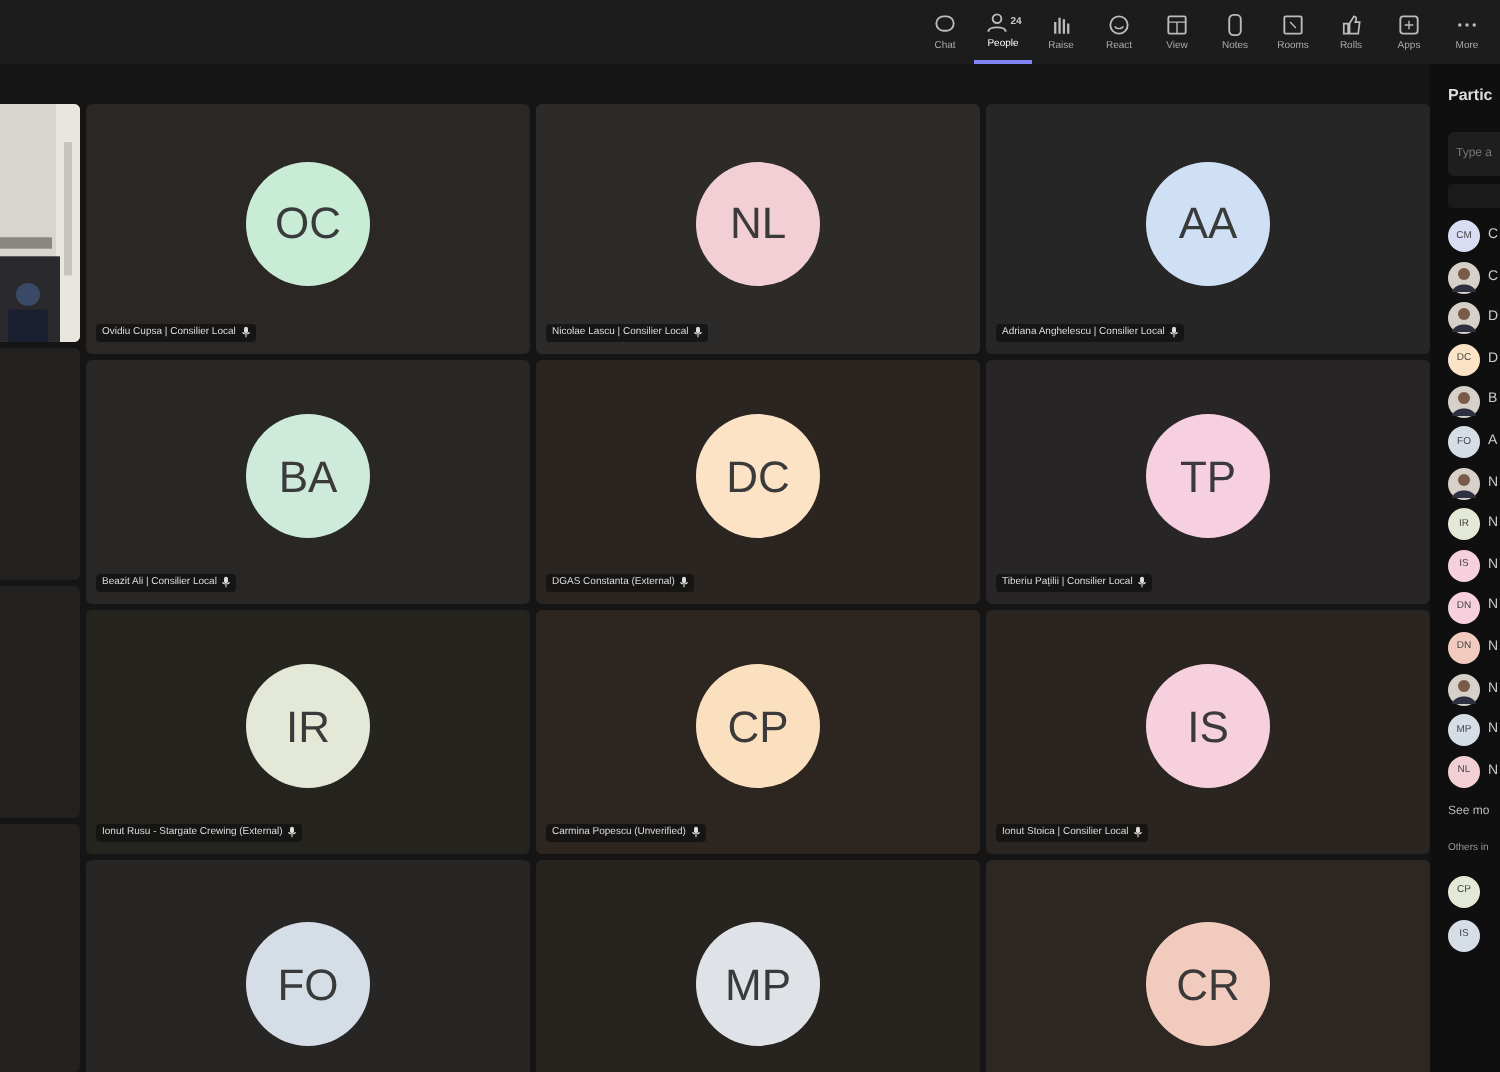 The height and width of the screenshot is (1072, 1500). I want to click on thumbs-up-icon, so click(1351, 25).